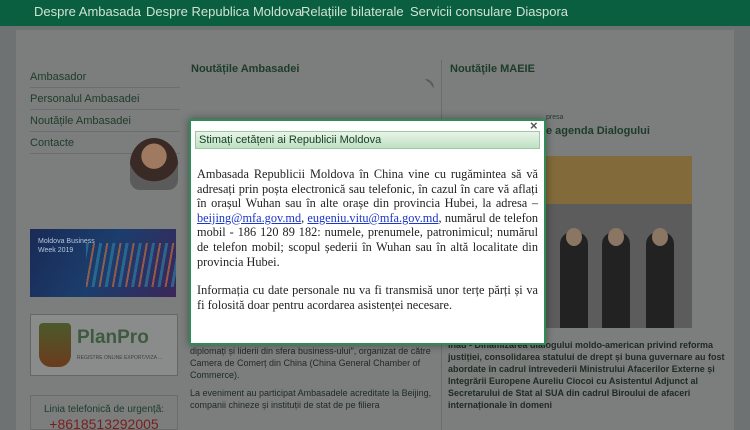 This screenshot has width=750, height=430. I want to click on maeie-news-category: presa, so click(555, 117).